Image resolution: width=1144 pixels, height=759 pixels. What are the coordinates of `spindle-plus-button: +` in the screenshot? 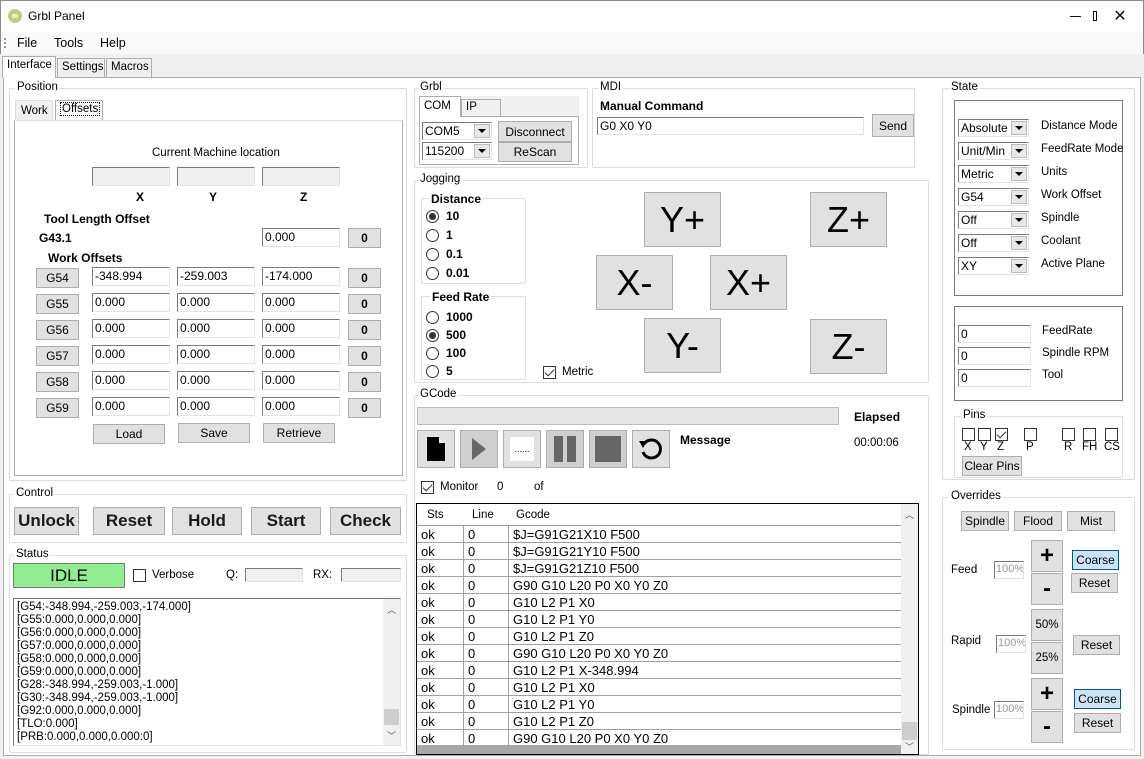 It's located at (1047, 694).